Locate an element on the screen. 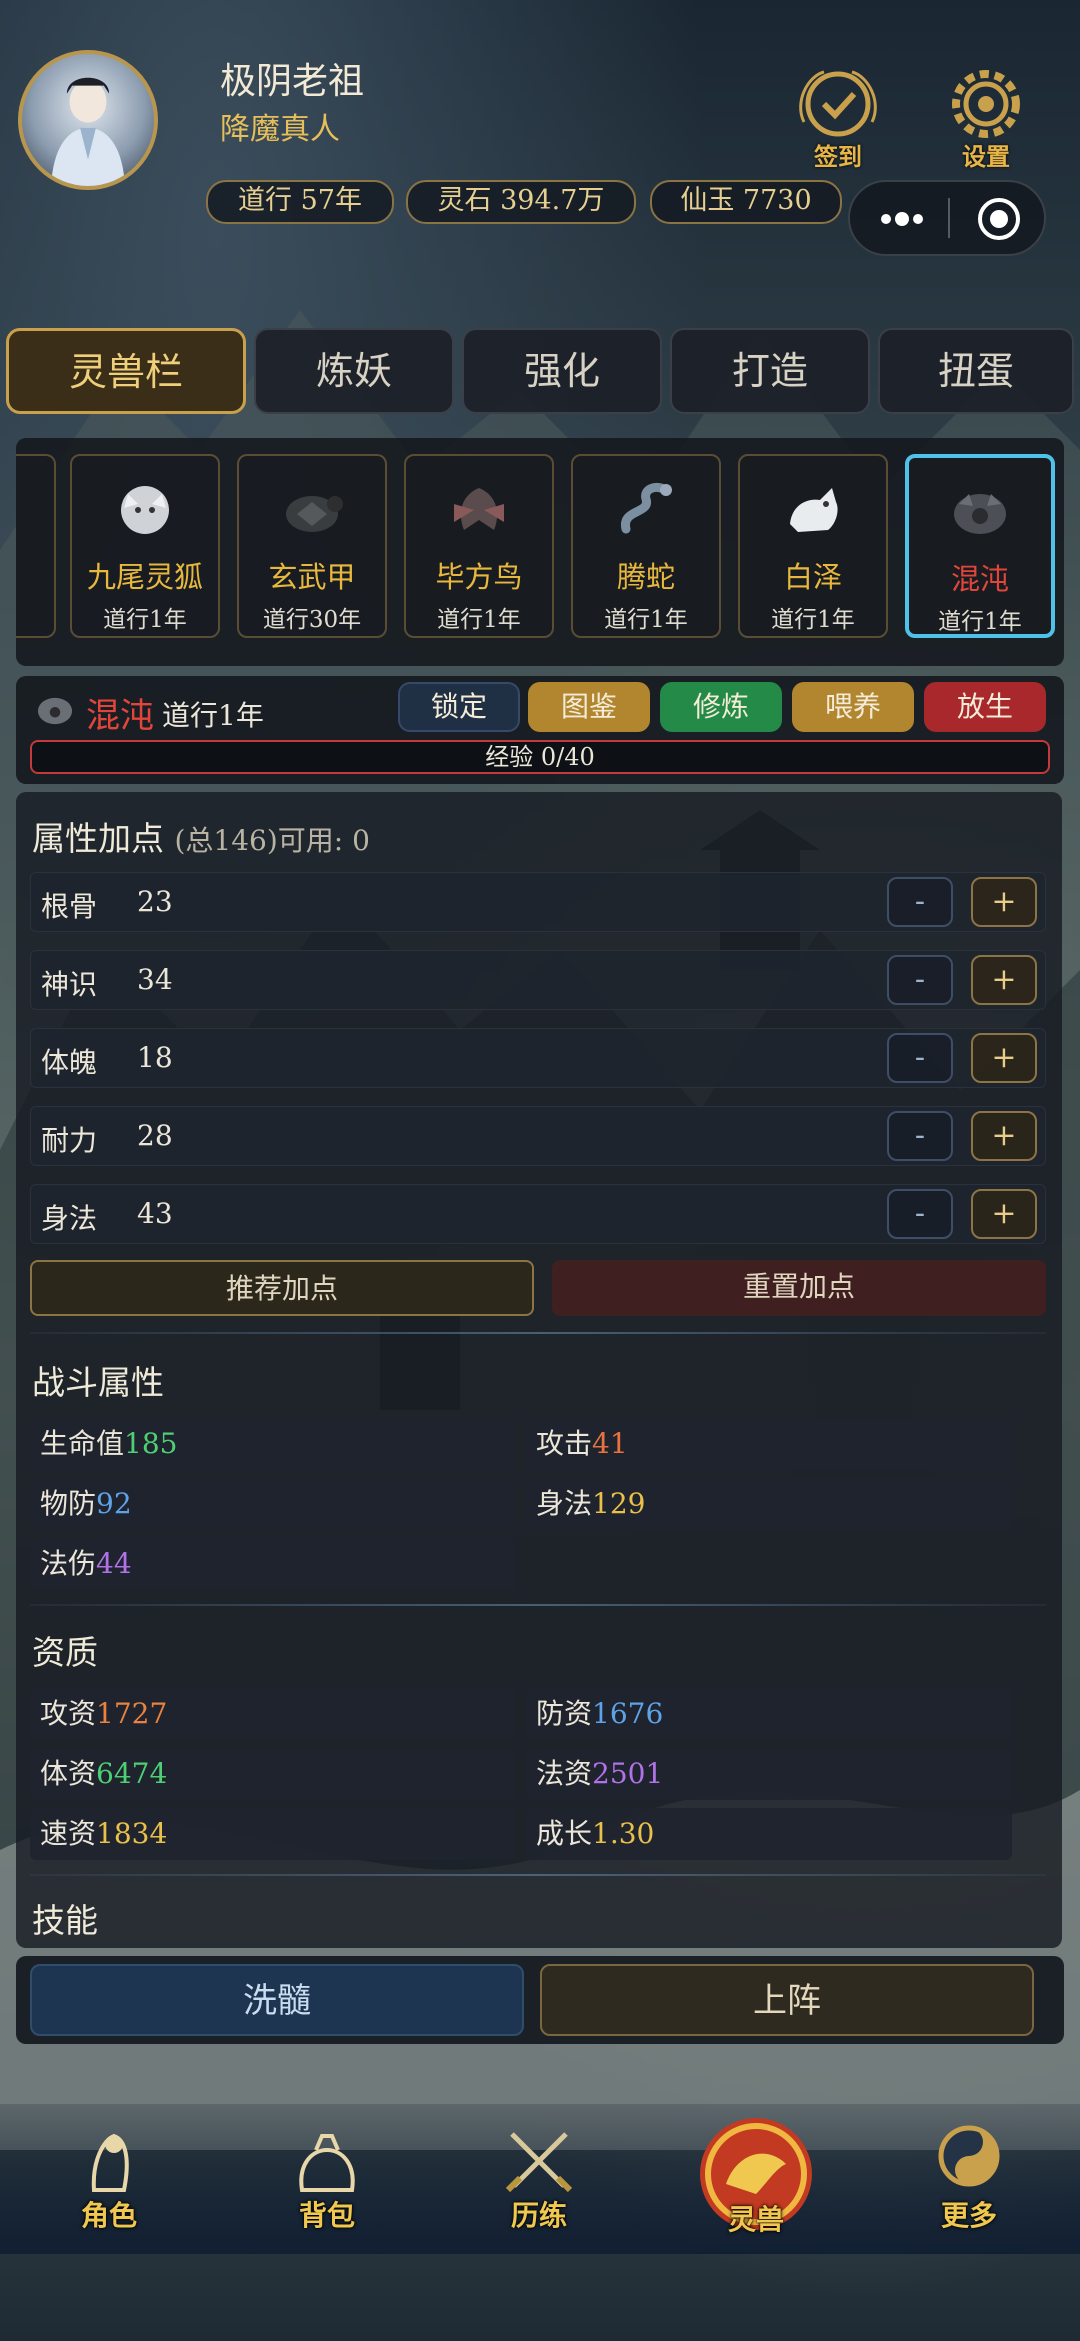  combat-stat: 法伤44 is located at coordinates (273, 1564).